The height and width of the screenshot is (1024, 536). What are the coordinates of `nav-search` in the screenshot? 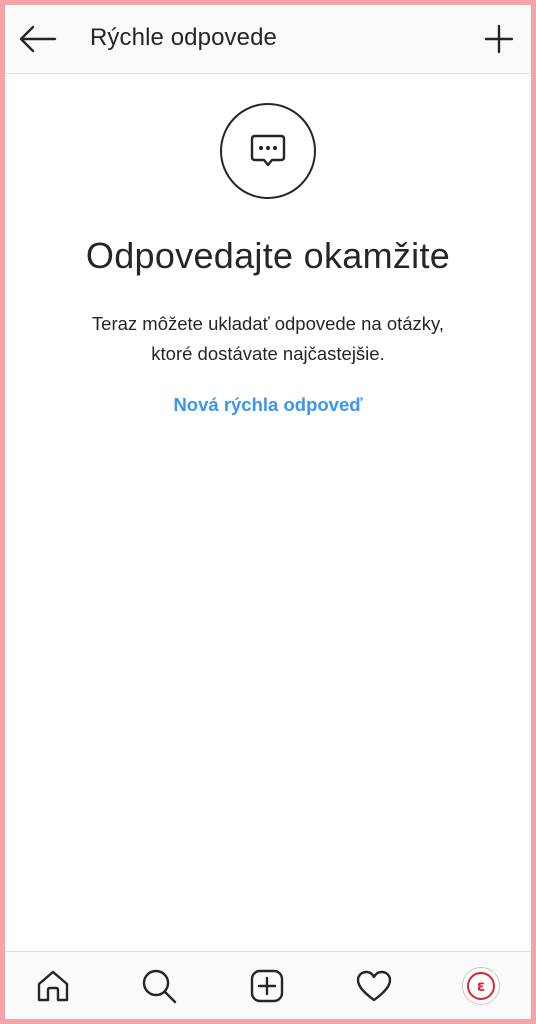 It's located at (159, 986).